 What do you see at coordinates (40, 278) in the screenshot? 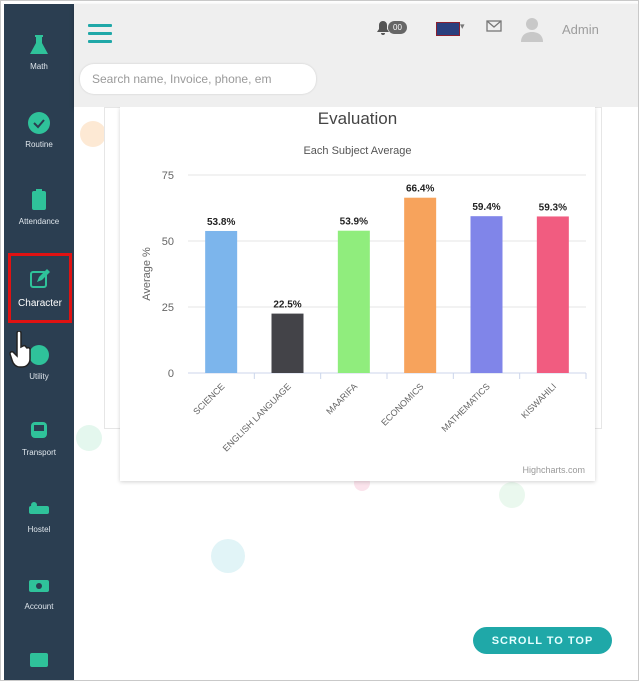
I see `edit-icon` at bounding box center [40, 278].